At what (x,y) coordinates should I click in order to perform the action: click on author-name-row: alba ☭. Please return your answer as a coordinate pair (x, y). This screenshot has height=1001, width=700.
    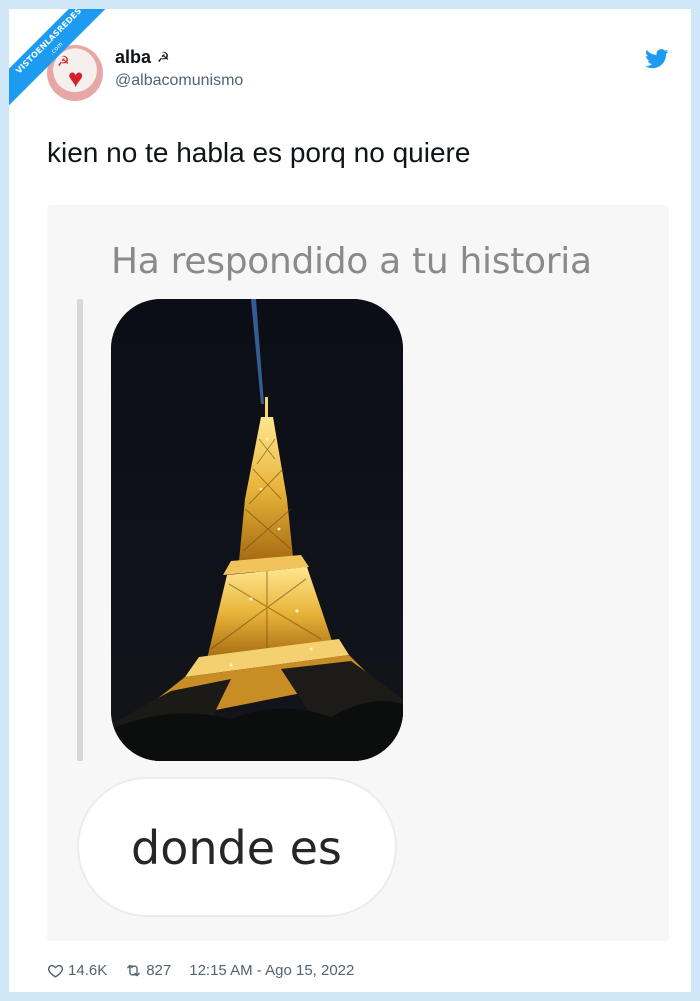
    Looking at the image, I should click on (142, 57).